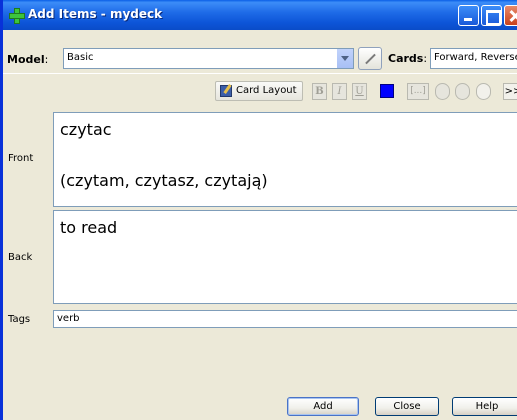  Describe the element at coordinates (510, 15) in the screenshot. I see `close-window-button` at that location.